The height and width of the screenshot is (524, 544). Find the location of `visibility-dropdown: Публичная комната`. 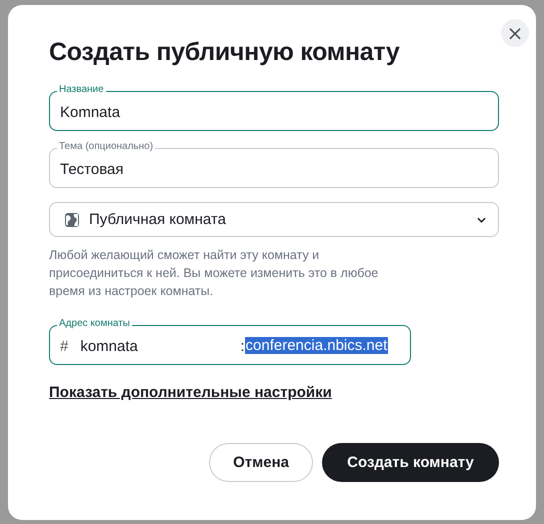

visibility-dropdown: Публичная комната is located at coordinates (274, 219).